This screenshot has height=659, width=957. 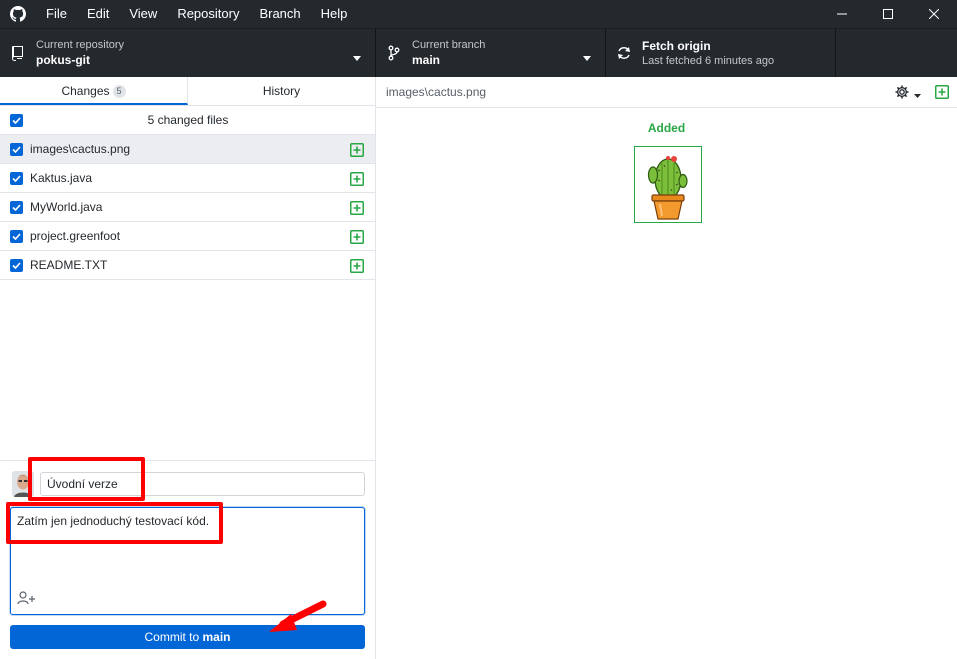 What do you see at coordinates (902, 93) in the screenshot?
I see `gear-icon` at bounding box center [902, 93].